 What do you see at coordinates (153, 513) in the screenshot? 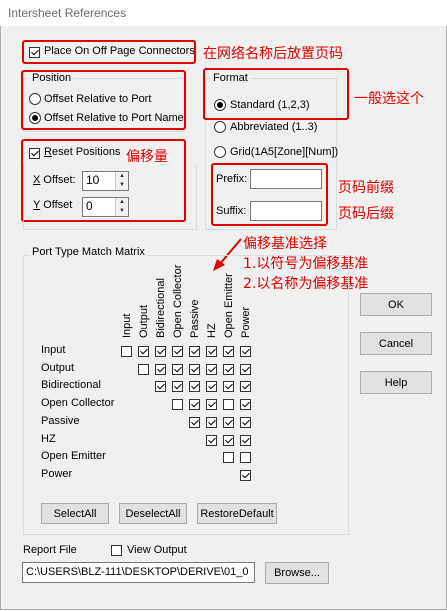
I see `deselect-all-button: DeselectAll` at bounding box center [153, 513].